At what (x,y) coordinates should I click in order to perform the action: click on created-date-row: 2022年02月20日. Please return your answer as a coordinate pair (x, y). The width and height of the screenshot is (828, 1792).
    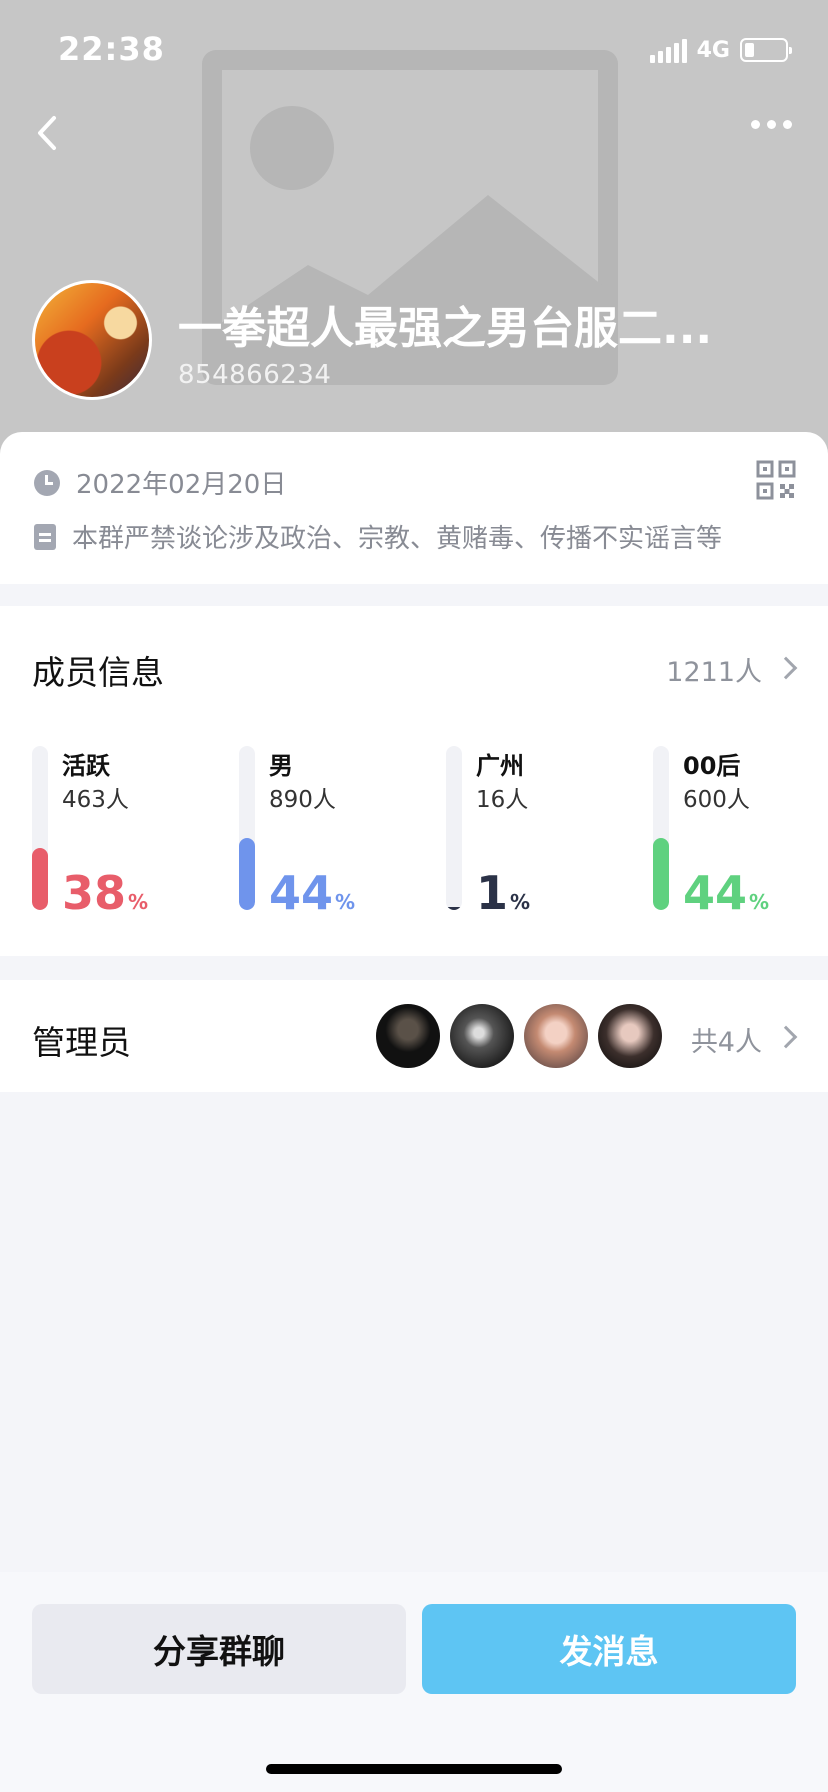
    Looking at the image, I should click on (160, 482).